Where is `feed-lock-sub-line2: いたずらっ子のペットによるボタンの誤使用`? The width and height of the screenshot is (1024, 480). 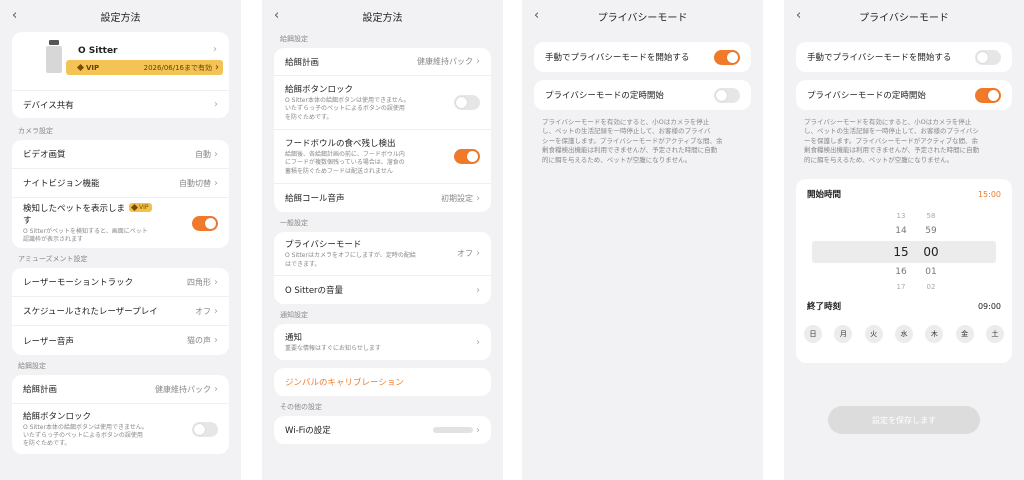 feed-lock-sub-line2: いたずらっ子のペットによるボタンの誤使用 is located at coordinates (345, 109).